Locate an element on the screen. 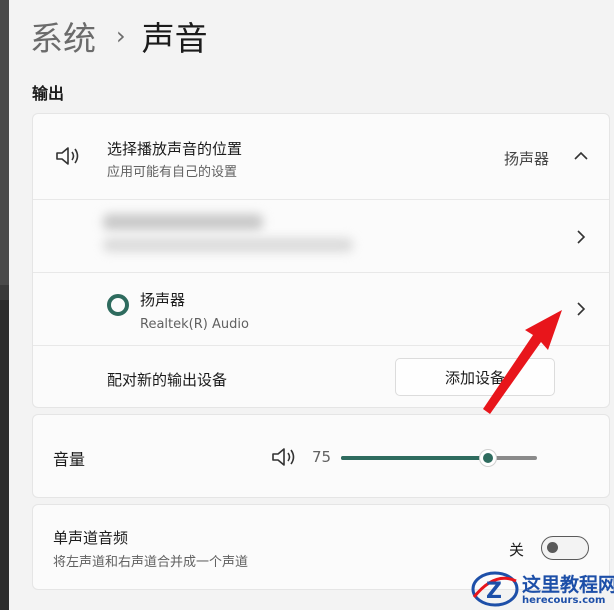  choose-output-location-row: 选择播放声音的位置 应用可能有自己的设置 扬声器 is located at coordinates (321, 156).